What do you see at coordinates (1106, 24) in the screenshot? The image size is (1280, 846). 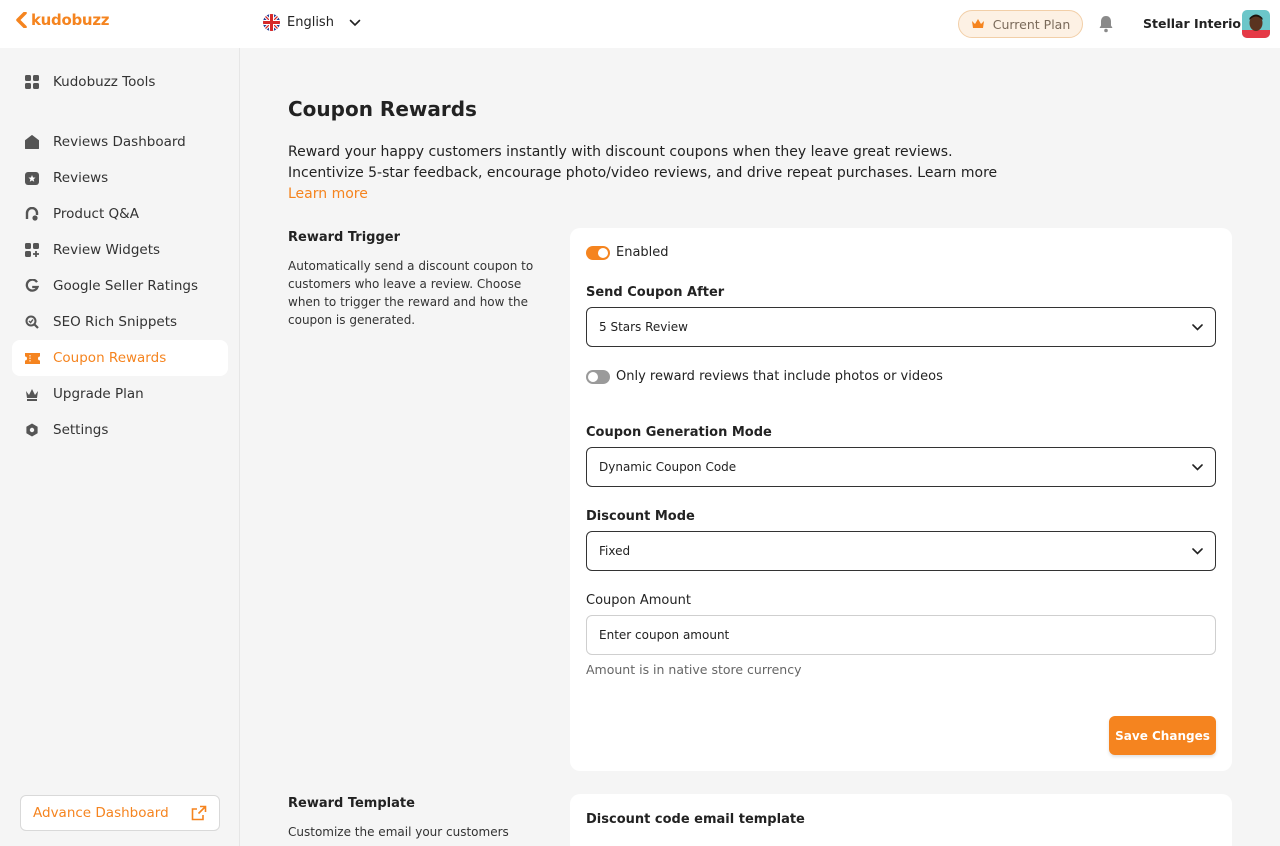 I see `bell-icon` at bounding box center [1106, 24].